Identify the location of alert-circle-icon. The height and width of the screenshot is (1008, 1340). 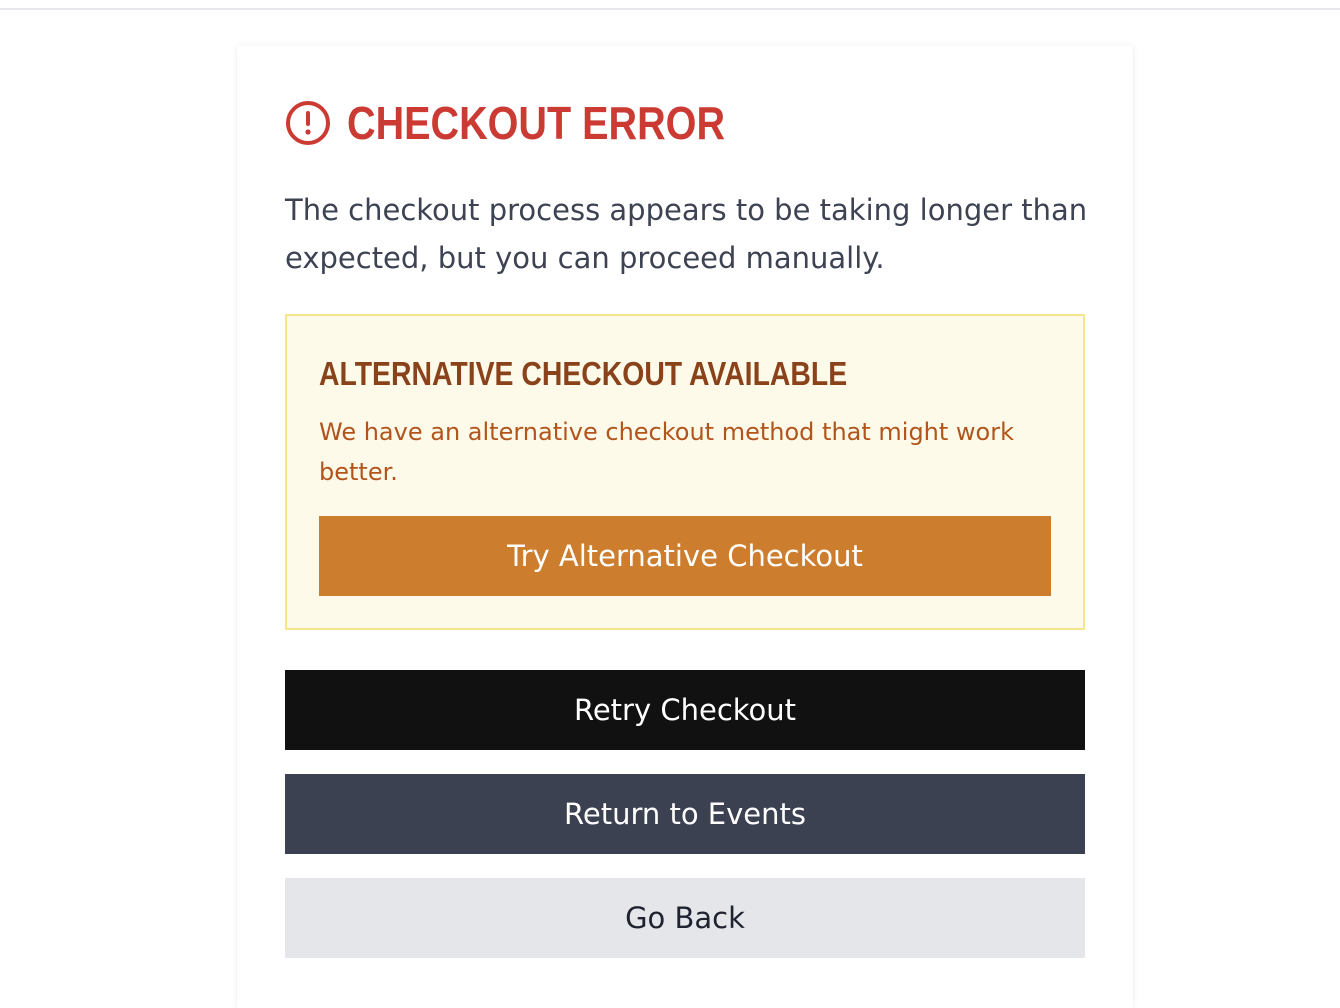
(308, 123).